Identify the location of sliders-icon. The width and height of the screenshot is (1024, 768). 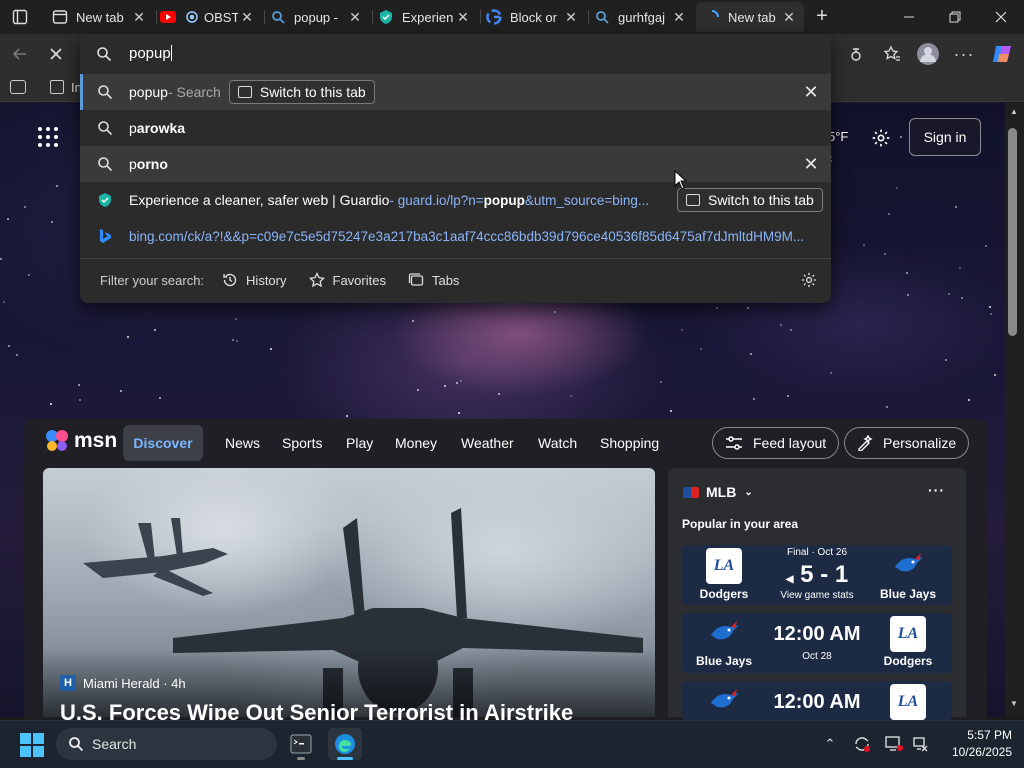
(734, 443).